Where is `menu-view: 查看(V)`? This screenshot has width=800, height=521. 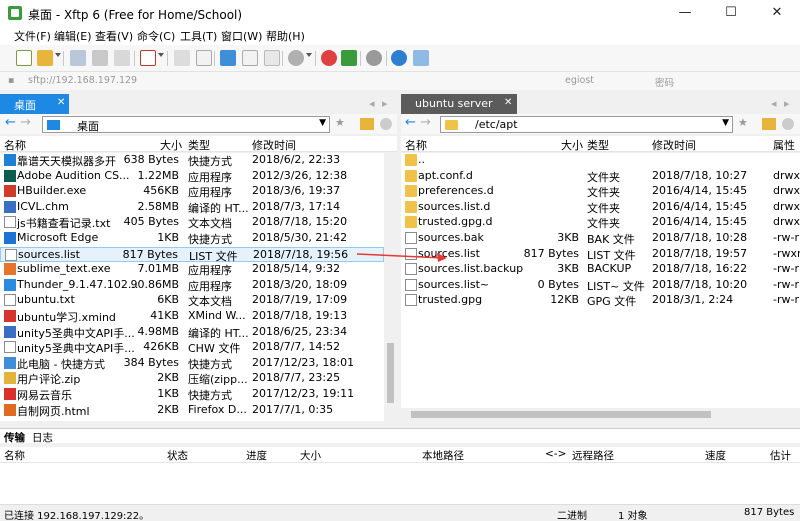
menu-view: 查看(V) is located at coordinates (114, 36).